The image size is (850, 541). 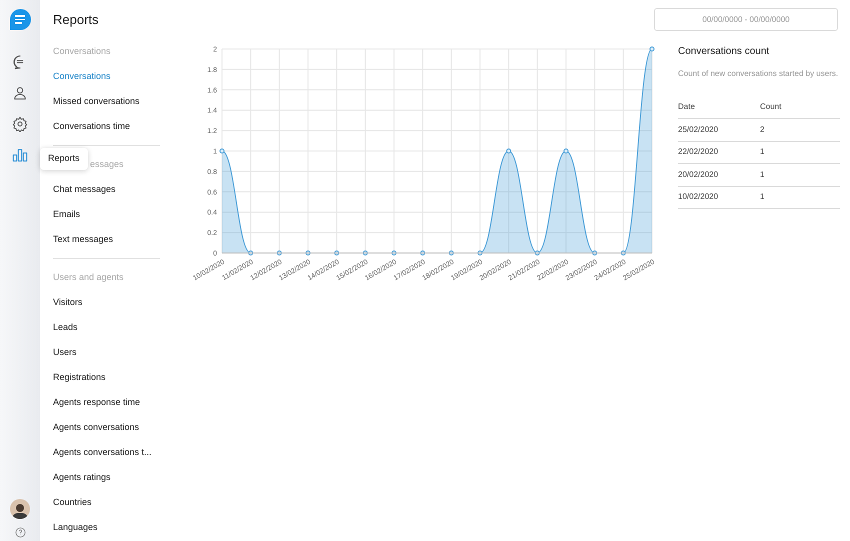 What do you see at coordinates (76, 19) in the screenshot?
I see `page-title: Reports` at bounding box center [76, 19].